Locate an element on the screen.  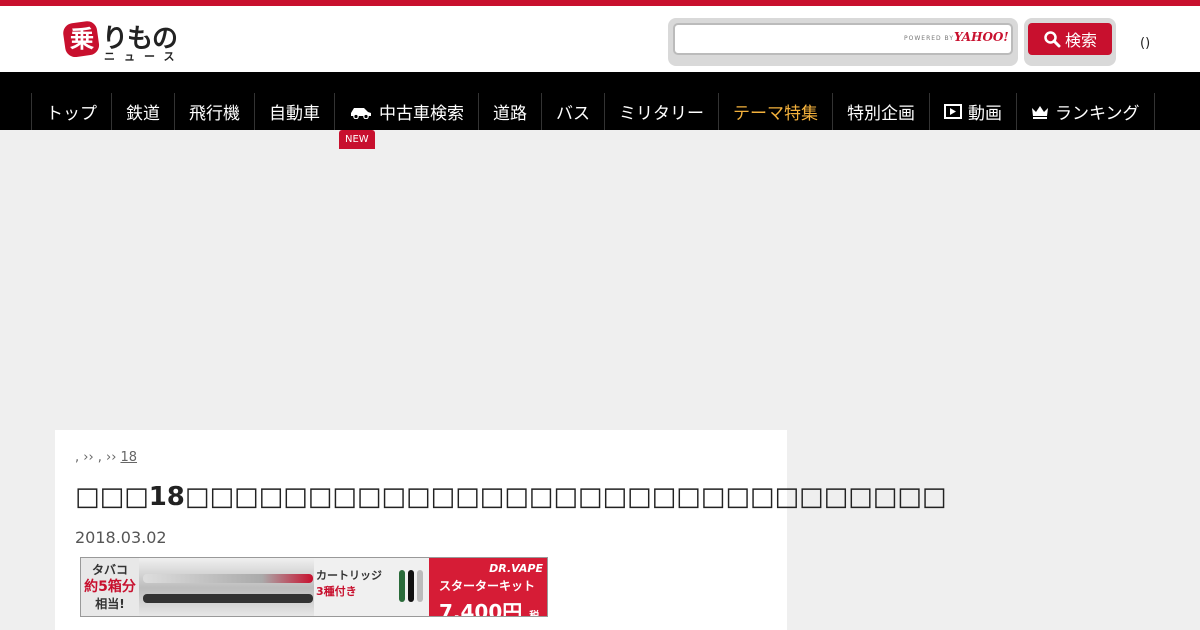
video-icon is located at coordinates (953, 111).